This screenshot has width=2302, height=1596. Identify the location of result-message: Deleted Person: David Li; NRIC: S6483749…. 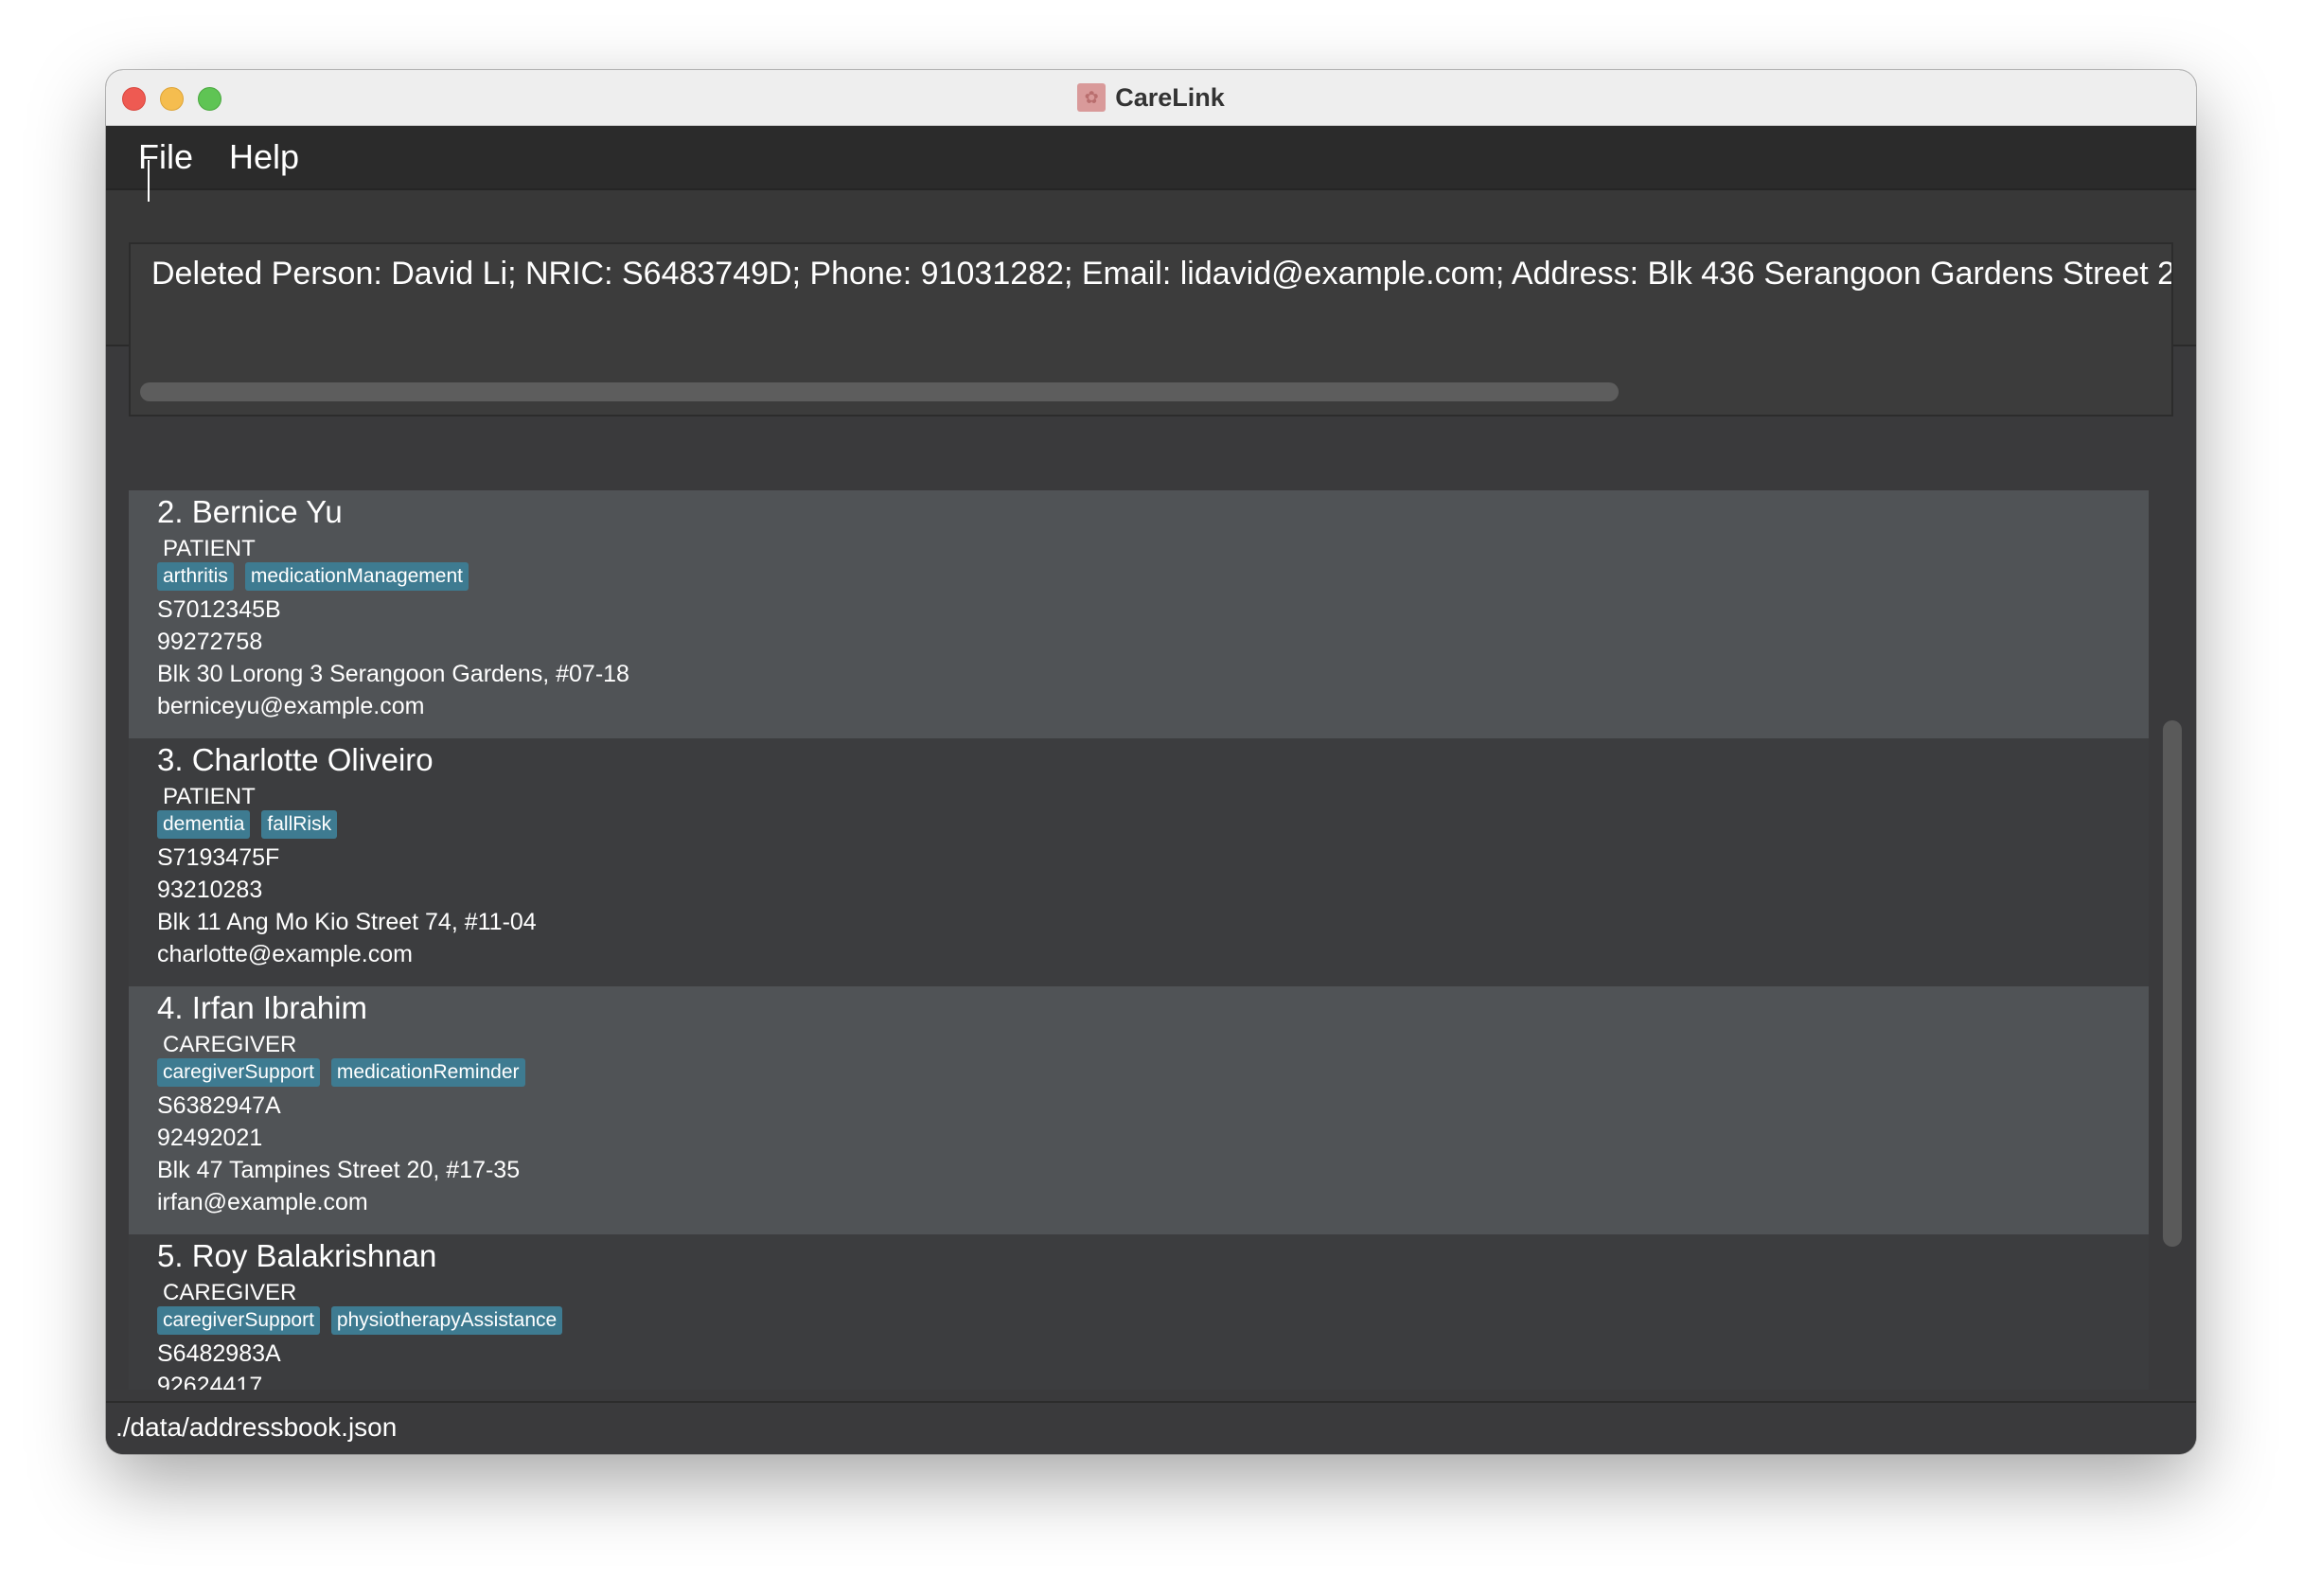
(1162, 274).